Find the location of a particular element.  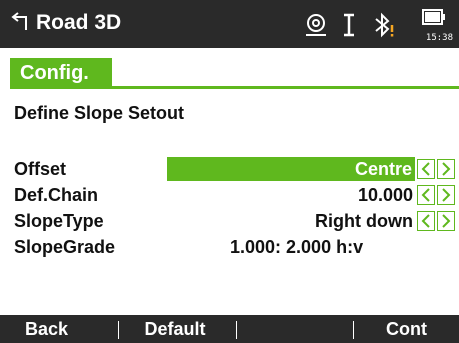

title-bar: Road 3D 15:38 is located at coordinates (229, 24).